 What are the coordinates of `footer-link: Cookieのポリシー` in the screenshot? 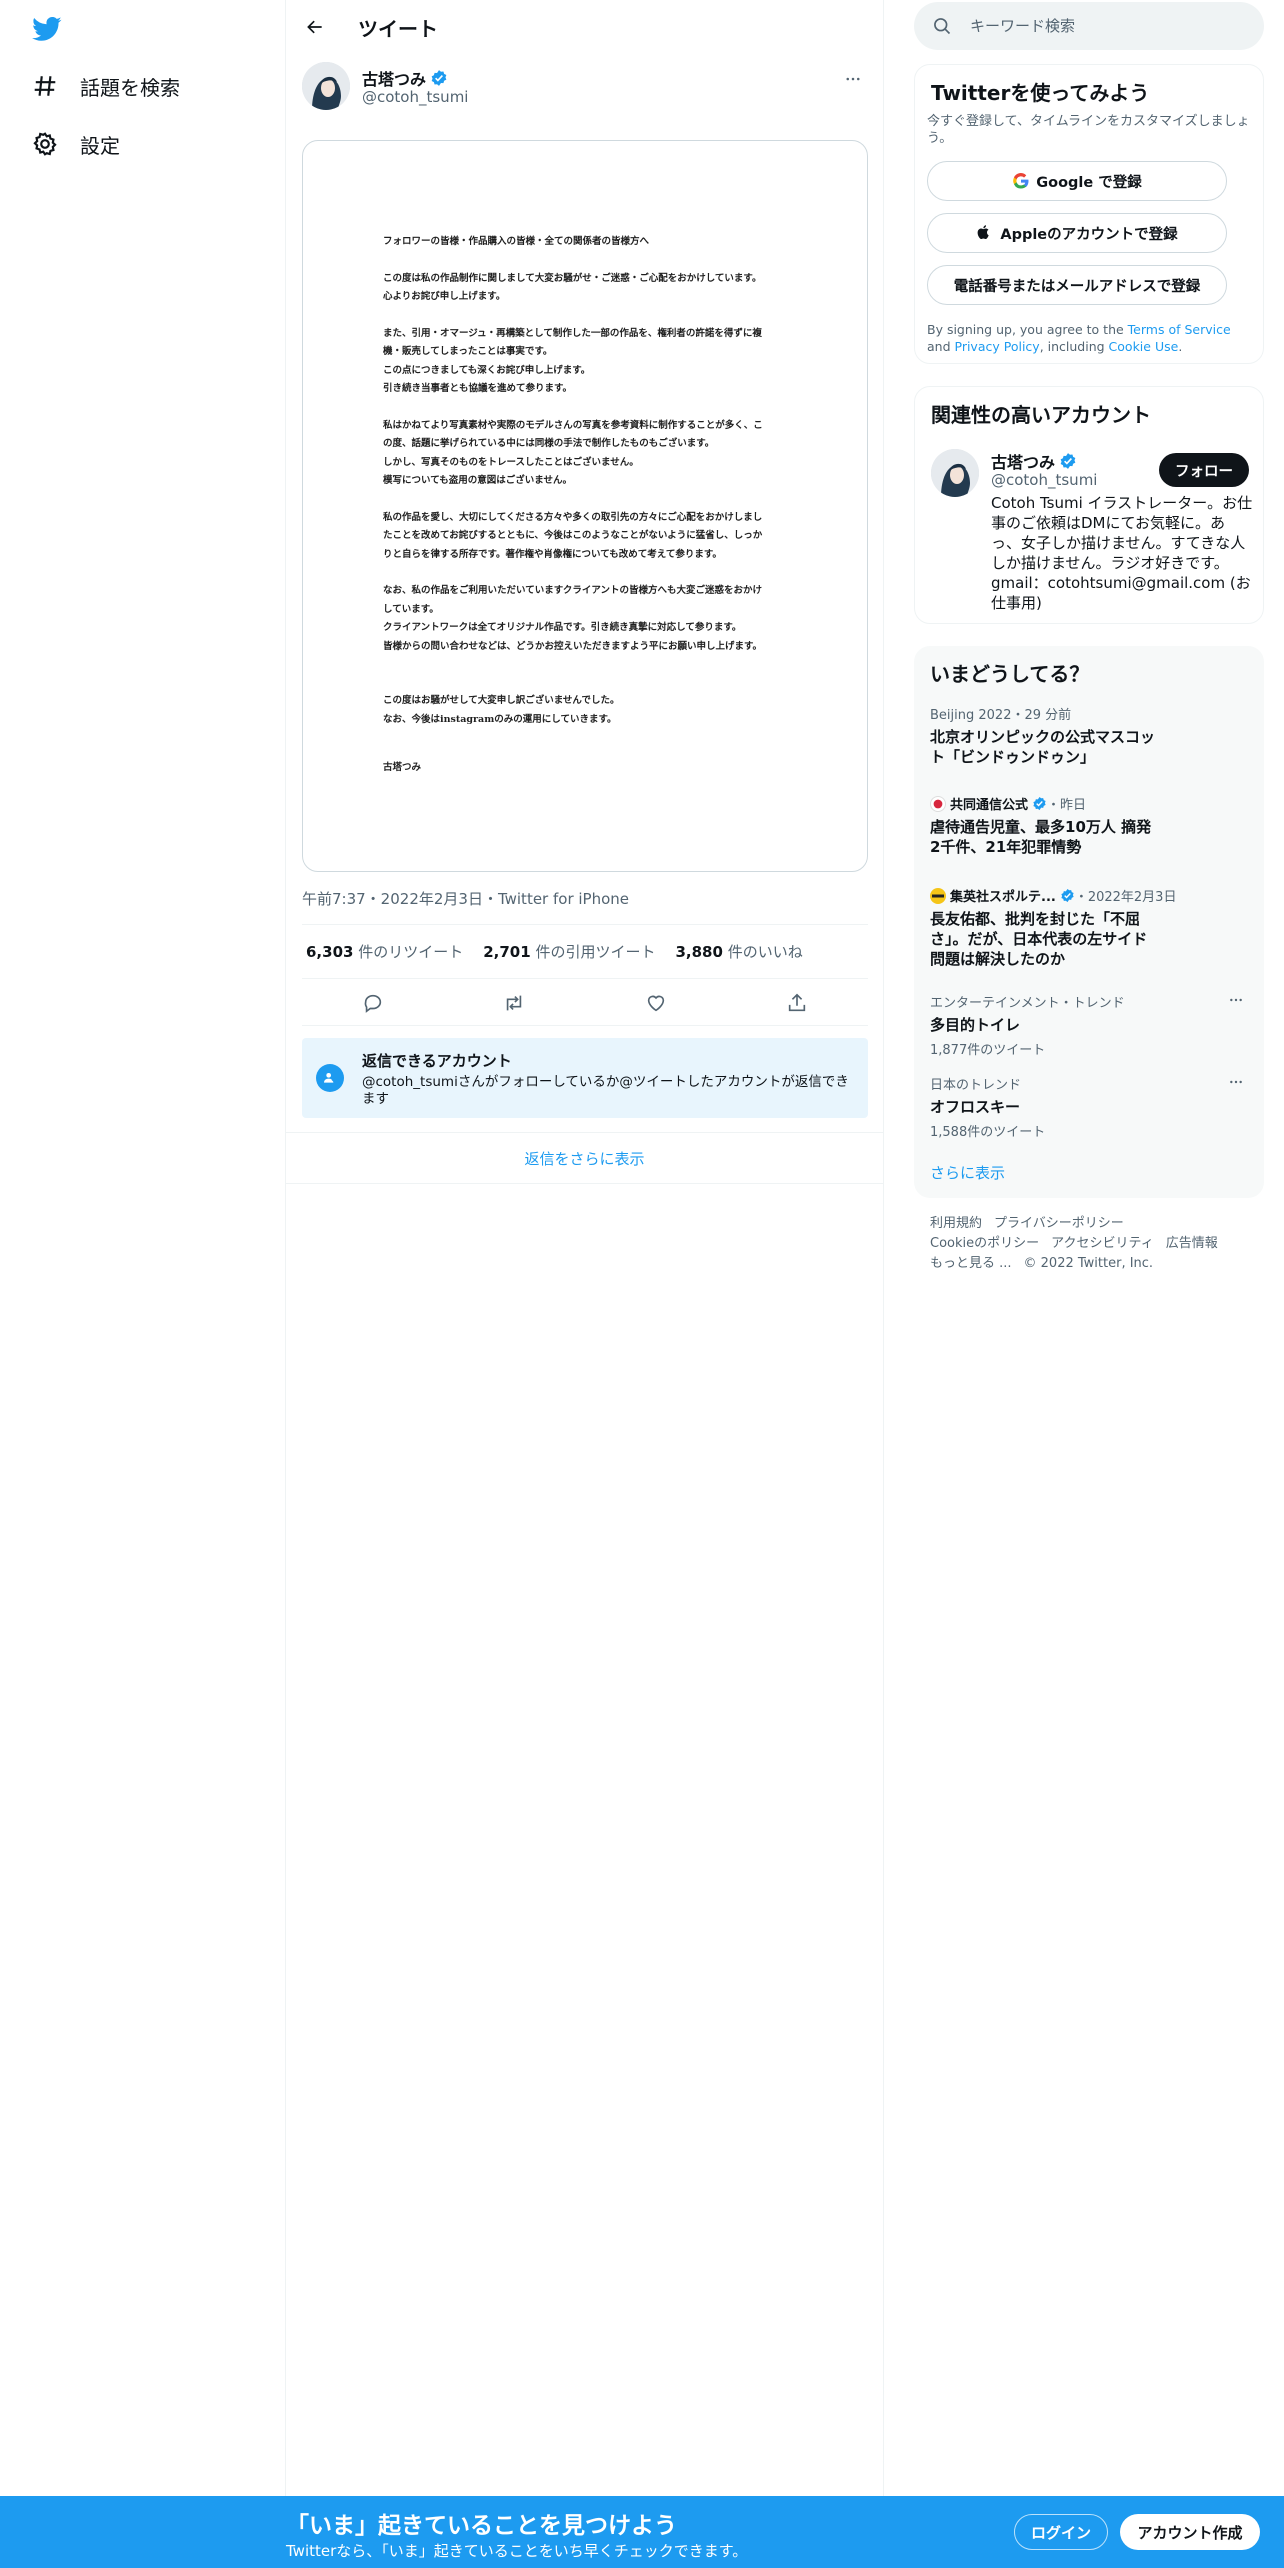 It's located at (984, 1243).